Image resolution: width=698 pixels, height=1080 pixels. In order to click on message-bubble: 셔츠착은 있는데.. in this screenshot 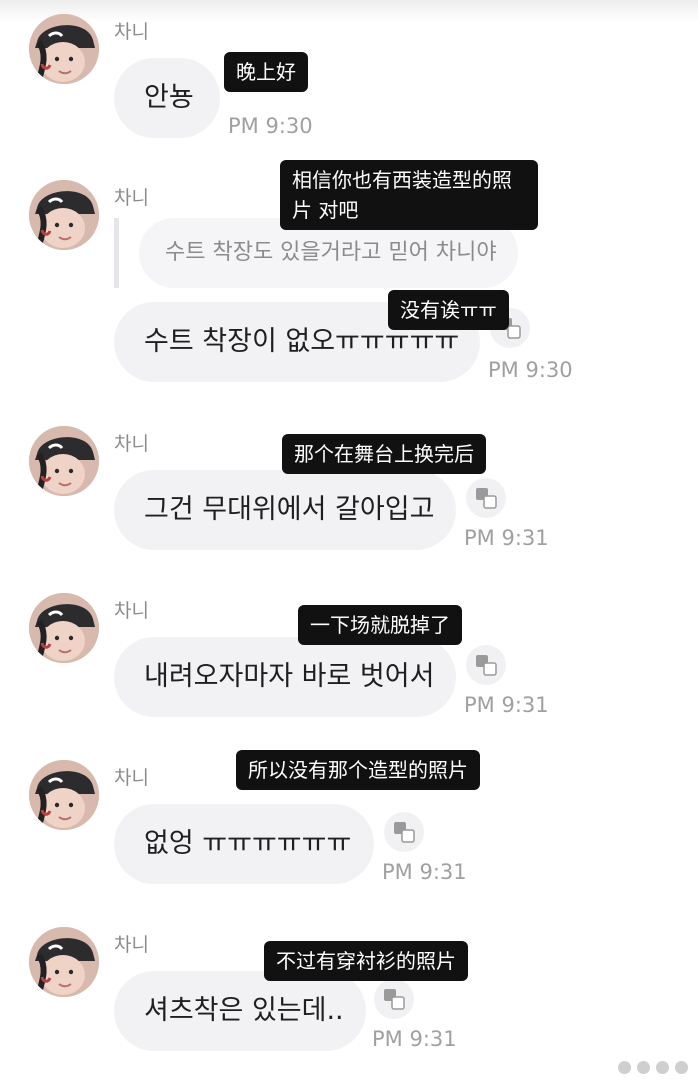, I will do `click(240, 1011)`.